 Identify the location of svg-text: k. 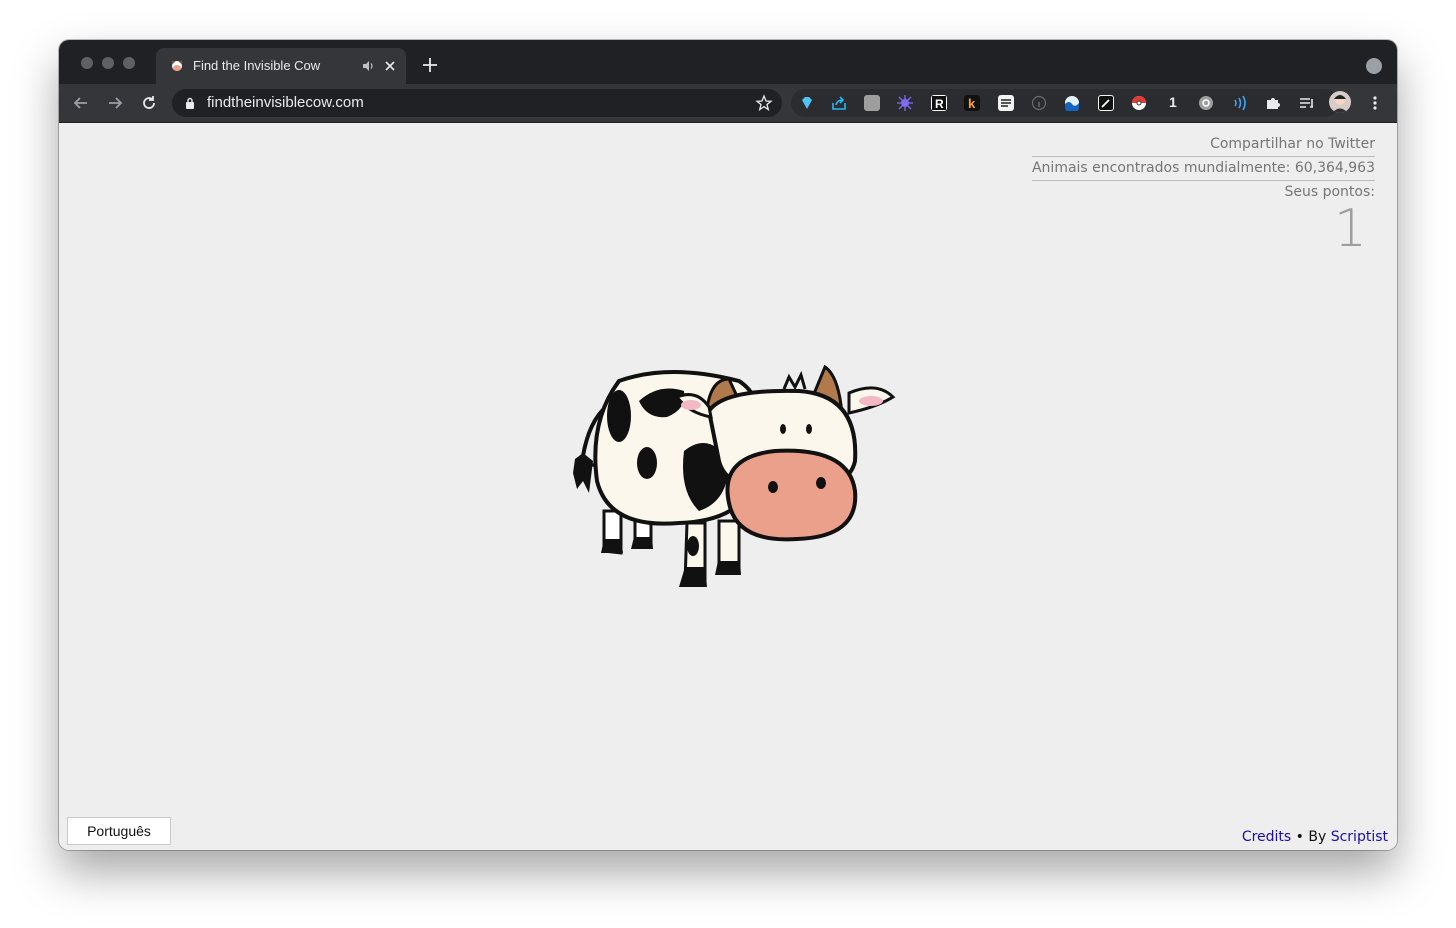
(972, 103).